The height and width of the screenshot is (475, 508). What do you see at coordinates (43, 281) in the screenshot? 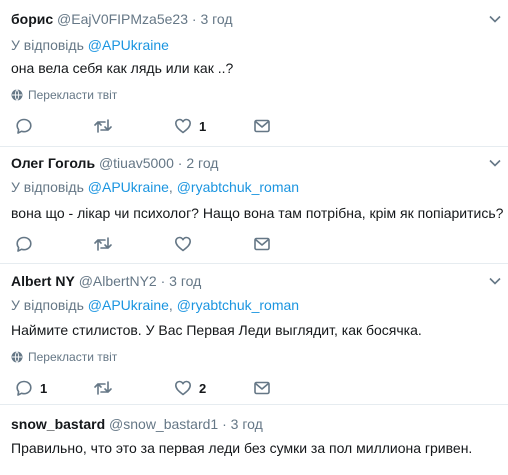
I see `author-name: Albert NY` at bounding box center [43, 281].